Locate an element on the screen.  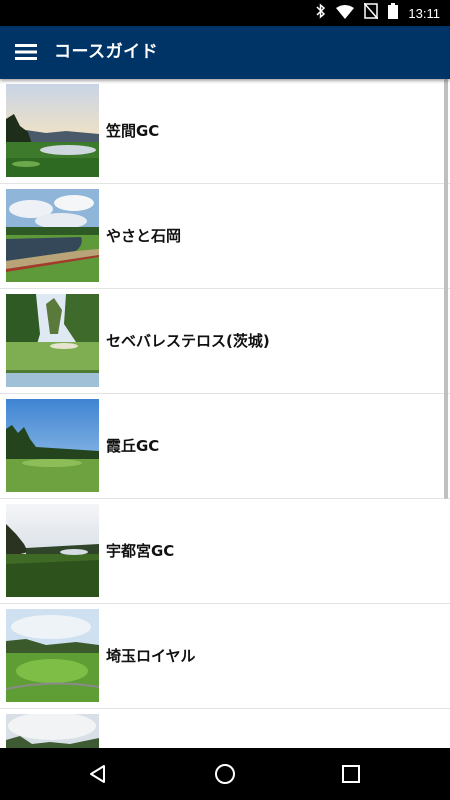
back-button is located at coordinates (98, 774).